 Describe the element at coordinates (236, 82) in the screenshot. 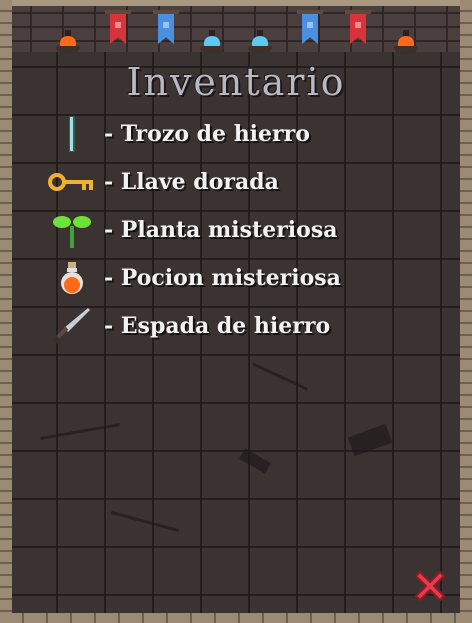

I see `inventory-title: Inventario` at that location.